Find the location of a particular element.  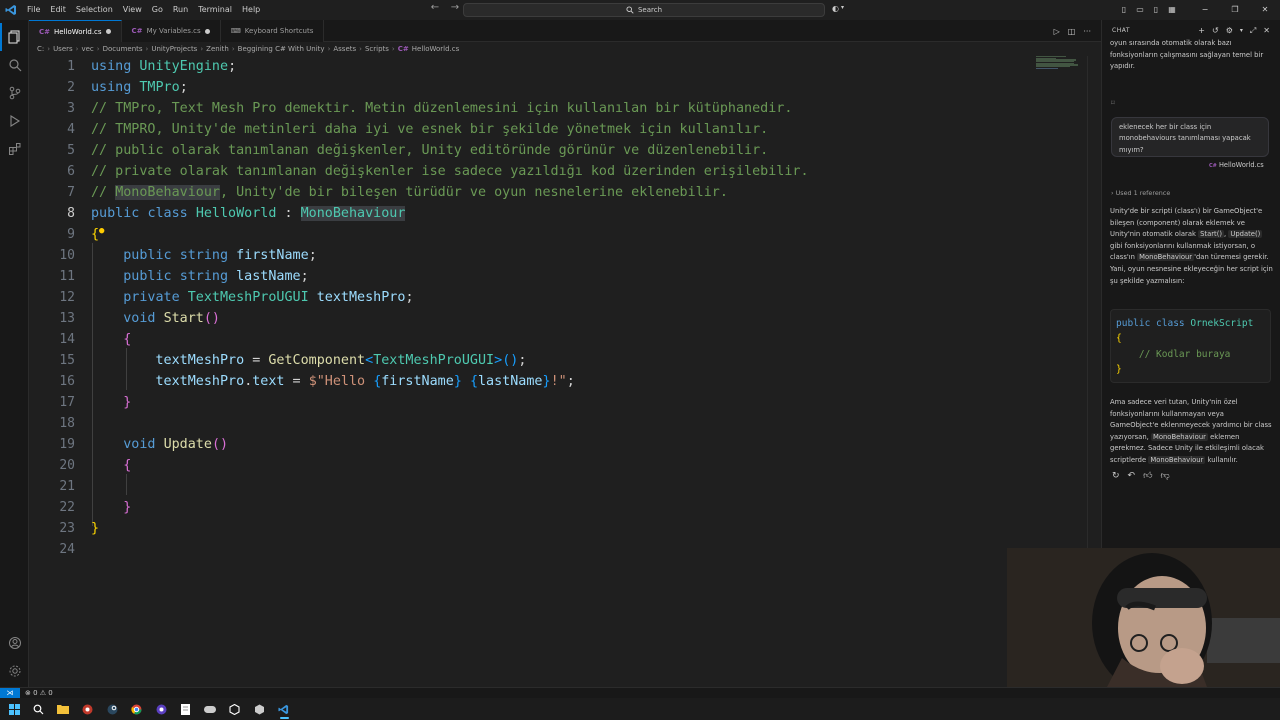

source-control-icon is located at coordinates (14, 93).